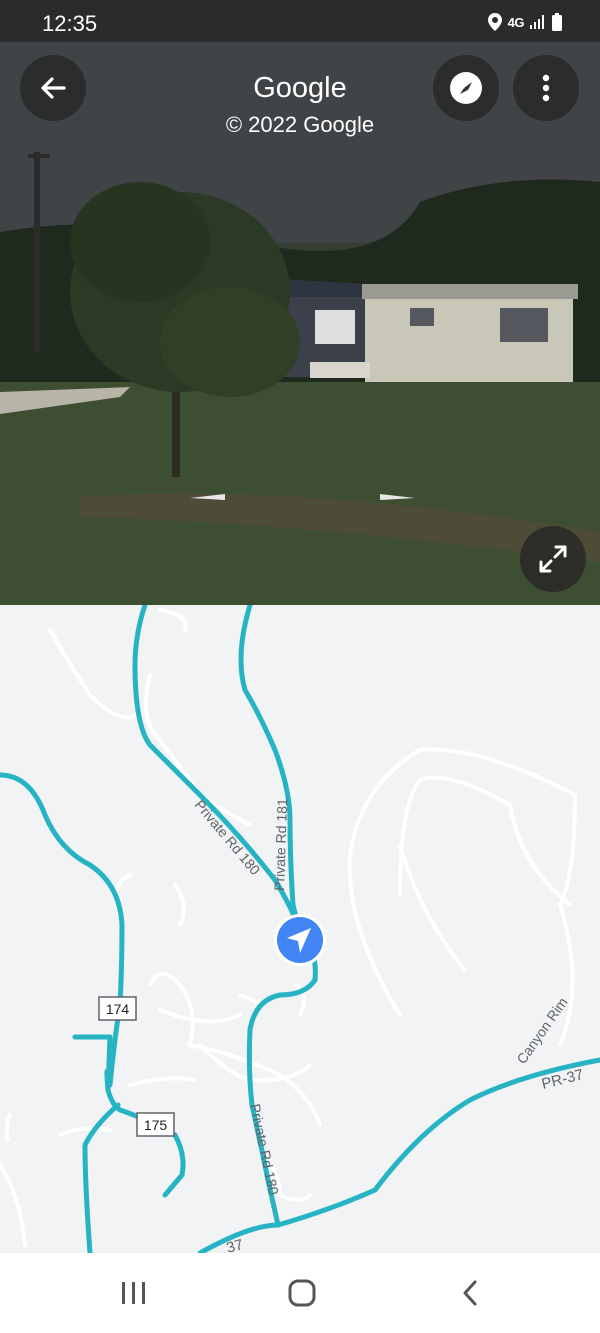 Image resolution: width=600 pixels, height=1333 pixels. I want to click on recent-apps-button, so click(134, 1293).